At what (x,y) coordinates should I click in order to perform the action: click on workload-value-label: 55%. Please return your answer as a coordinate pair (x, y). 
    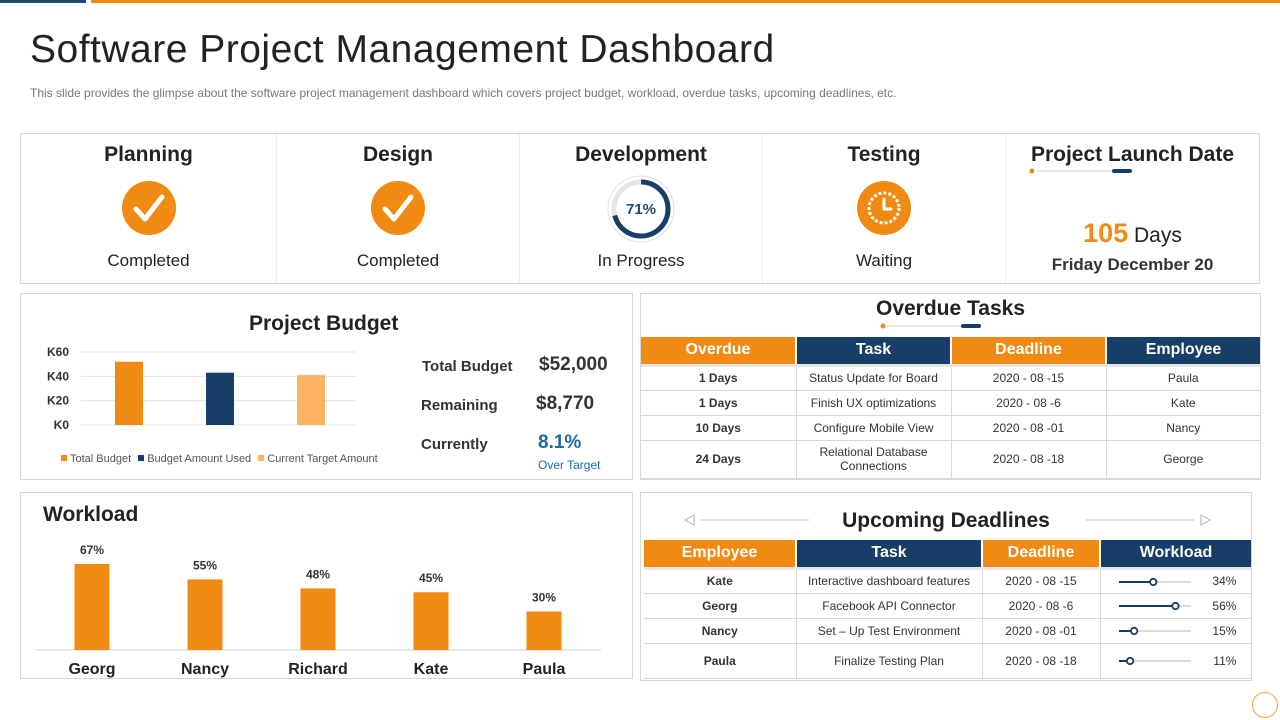
    Looking at the image, I should click on (205, 565).